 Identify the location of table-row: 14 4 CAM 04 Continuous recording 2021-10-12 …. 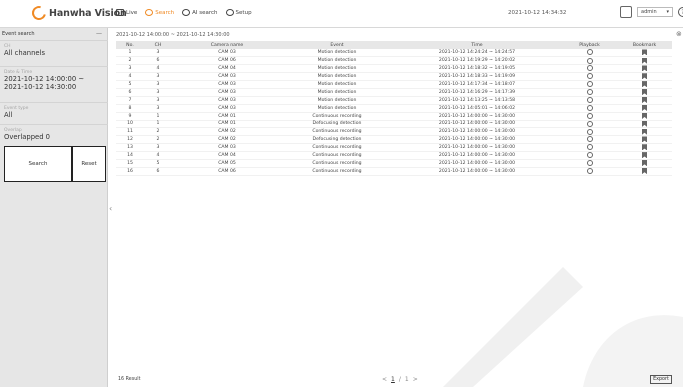
(394, 155).